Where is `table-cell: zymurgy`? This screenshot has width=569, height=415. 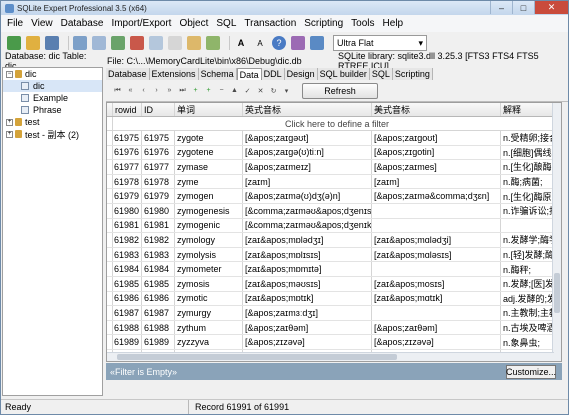
table-cell: zymurgy is located at coordinates (209, 313).